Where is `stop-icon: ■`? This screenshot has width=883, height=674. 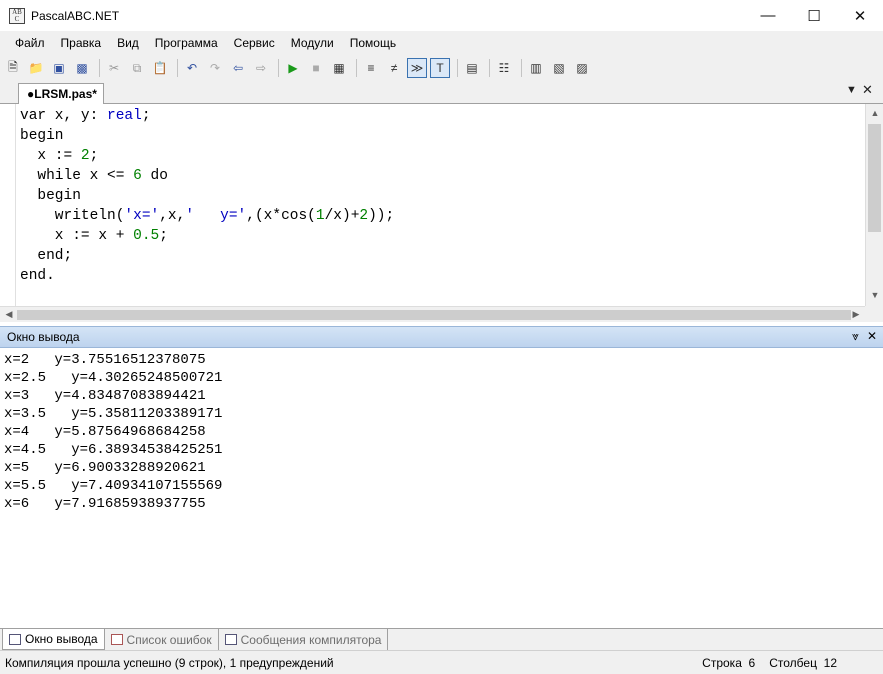
stop-icon: ■ is located at coordinates (316, 68).